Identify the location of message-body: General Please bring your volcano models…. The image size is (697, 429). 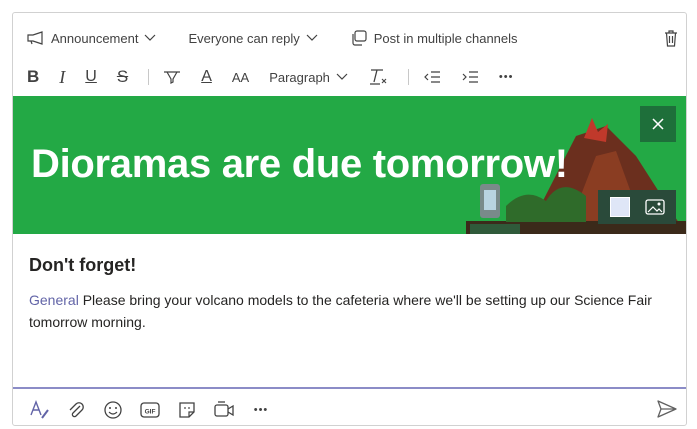
(349, 311).